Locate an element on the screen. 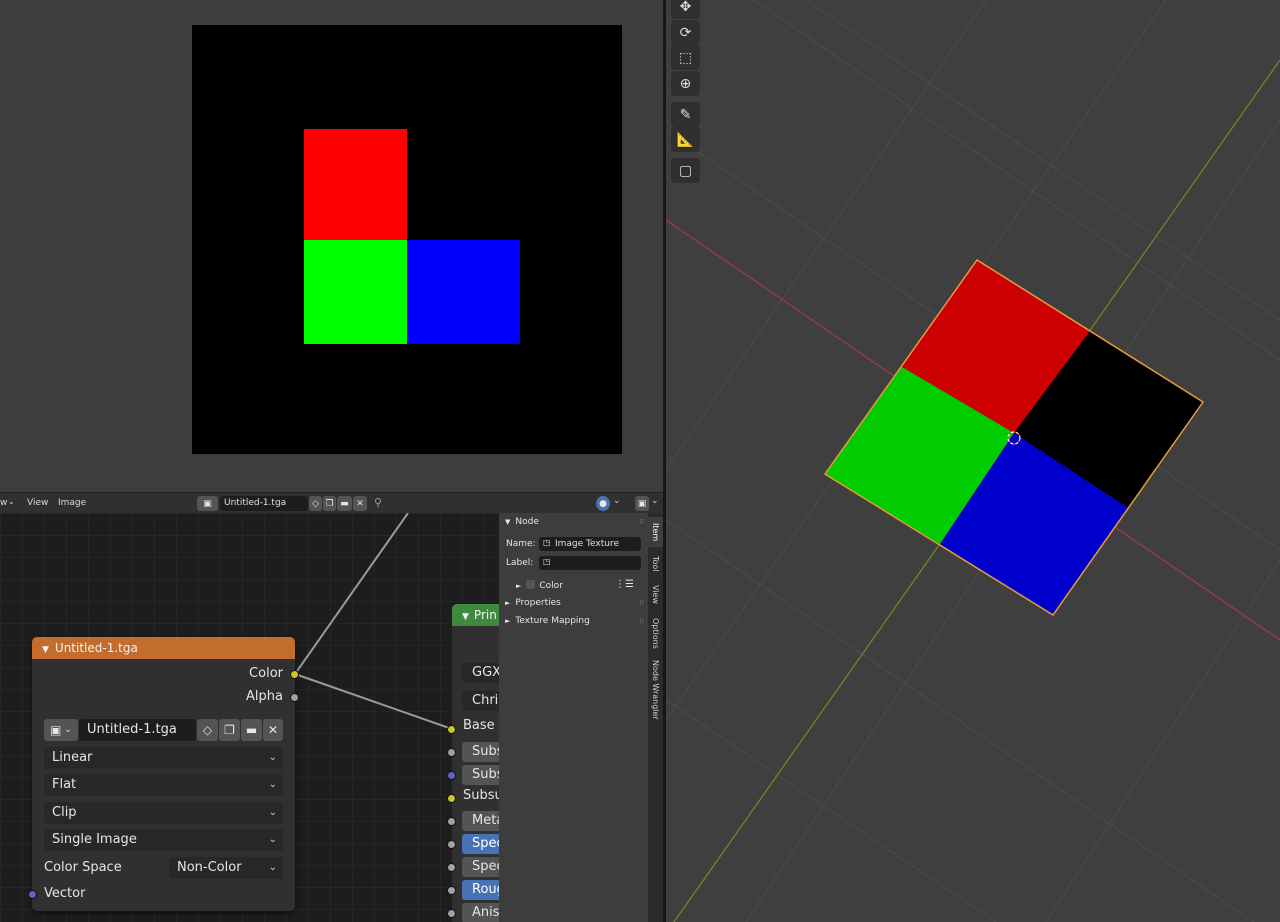  source-value: Single Image is located at coordinates (94, 839).